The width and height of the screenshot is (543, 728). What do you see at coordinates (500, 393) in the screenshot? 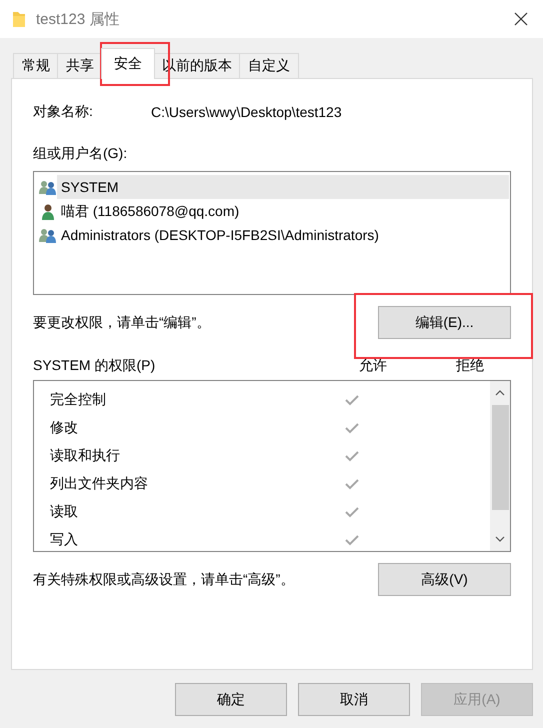
I see `scroll-up-icon` at bounding box center [500, 393].